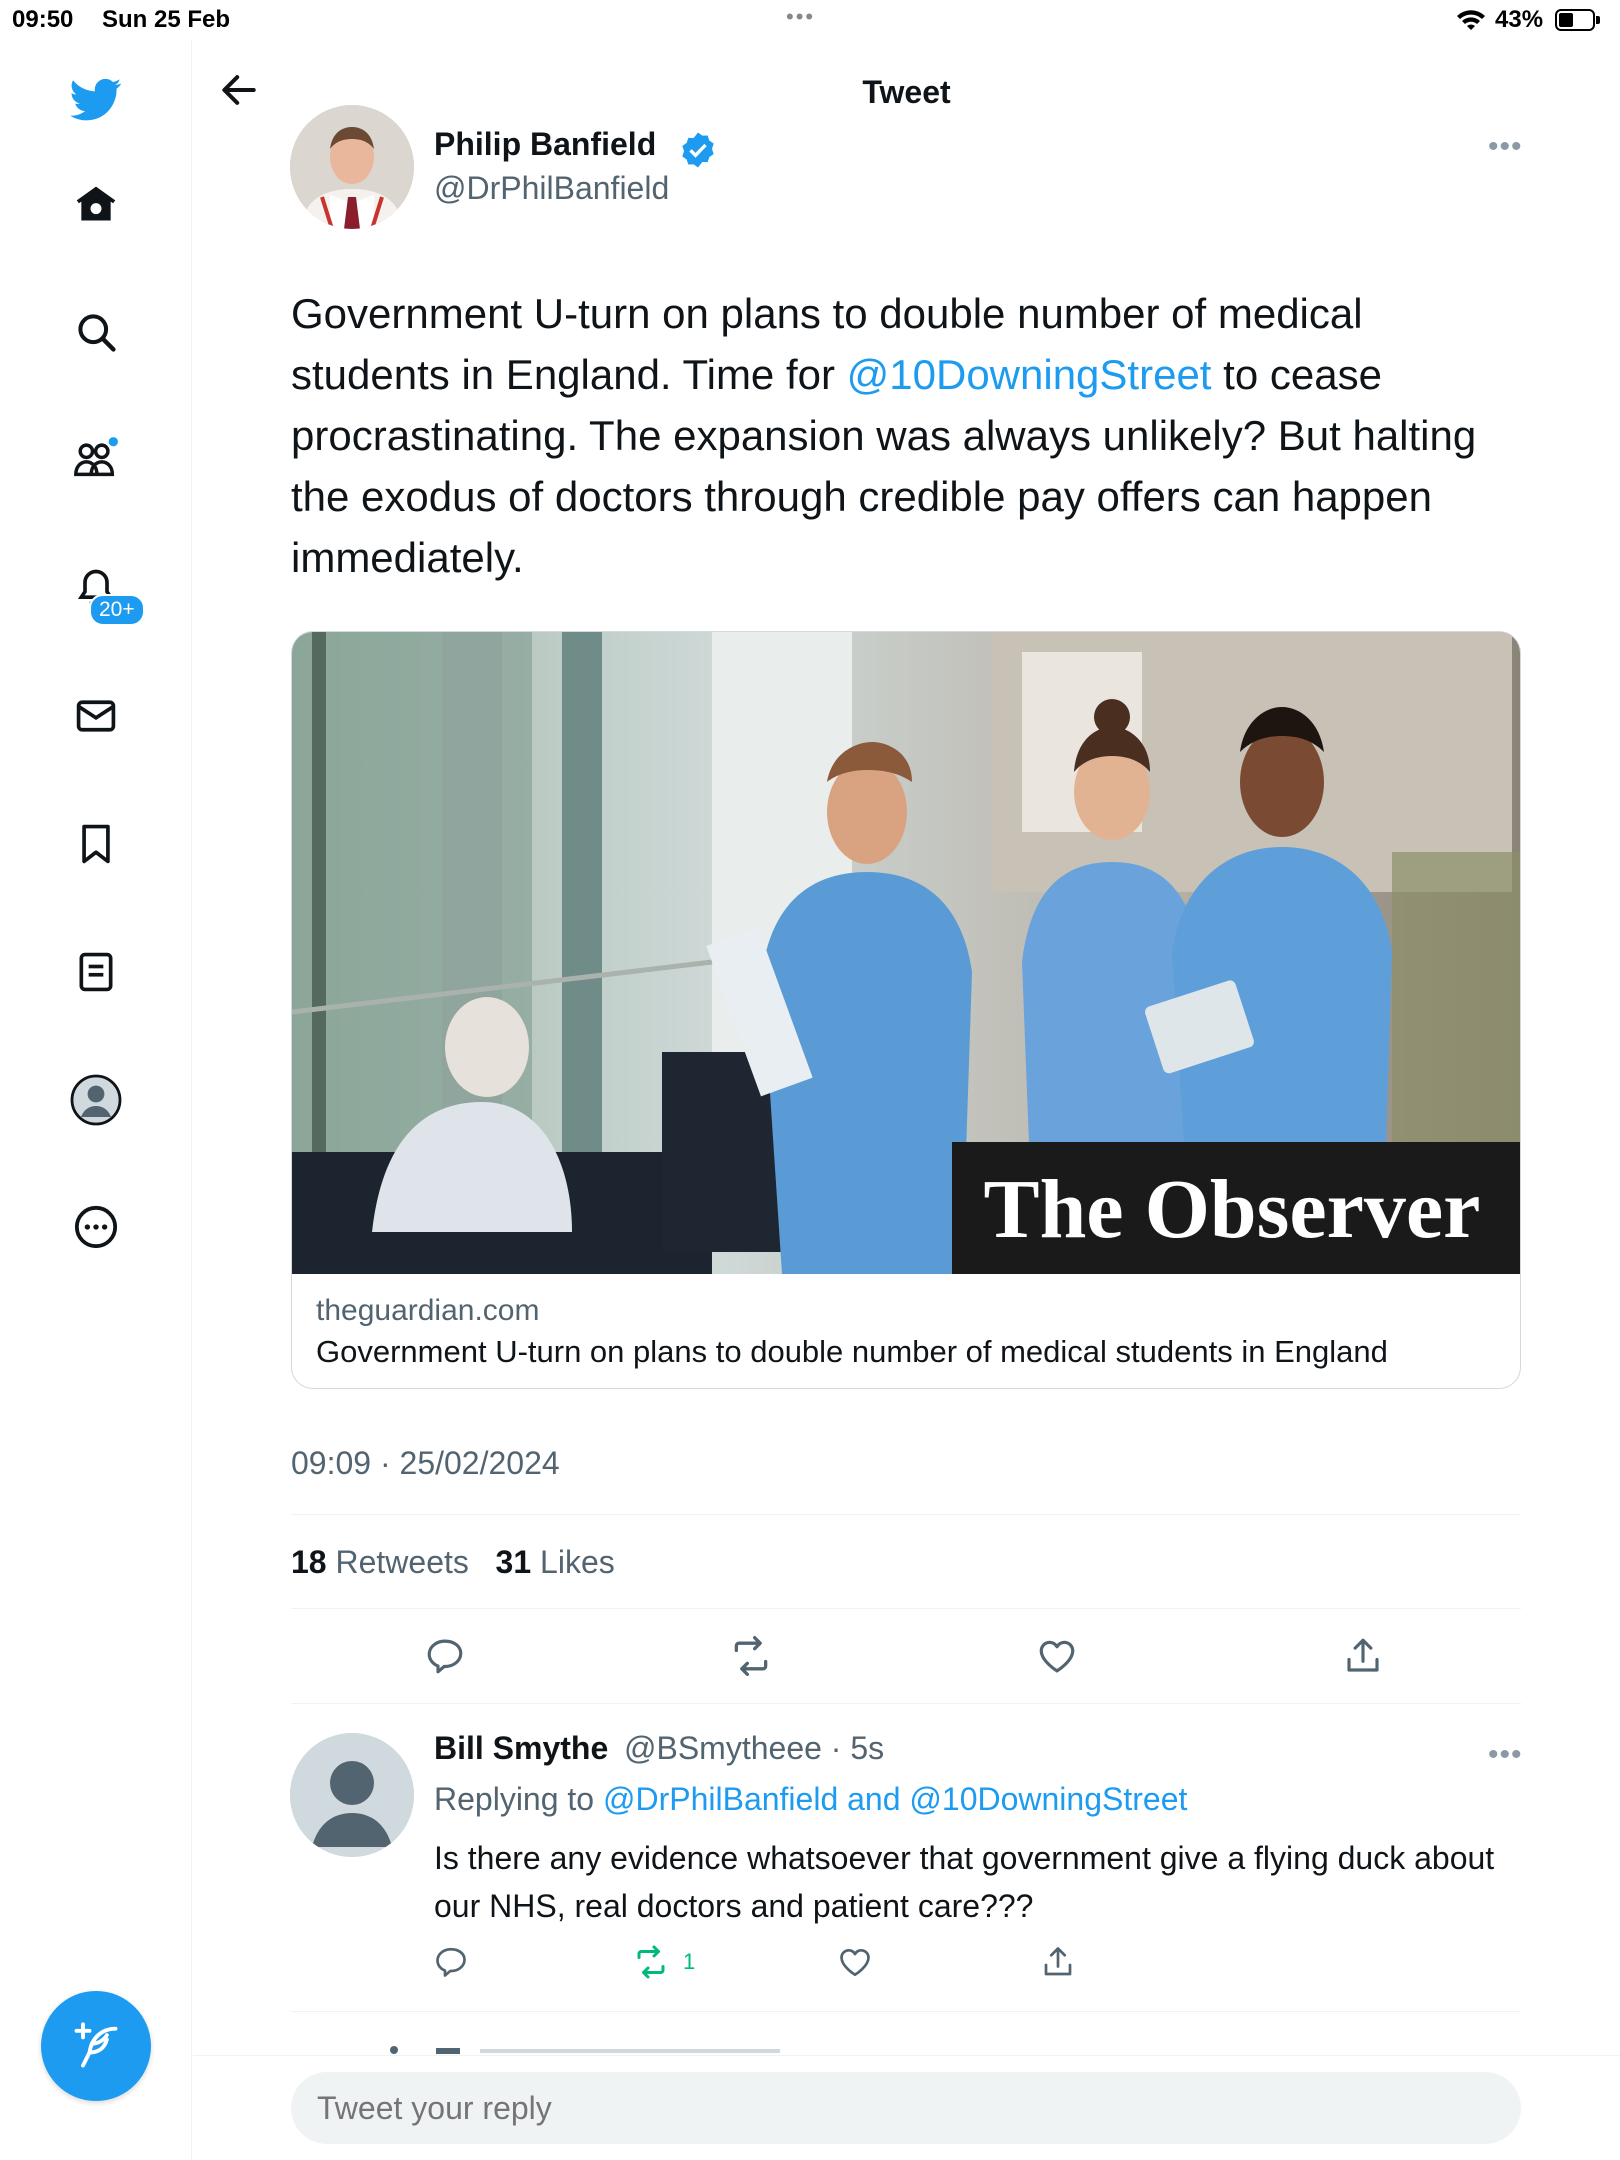 The height and width of the screenshot is (2160, 1620). What do you see at coordinates (1057, 1656) in the screenshot?
I see `like-heart-icon` at bounding box center [1057, 1656].